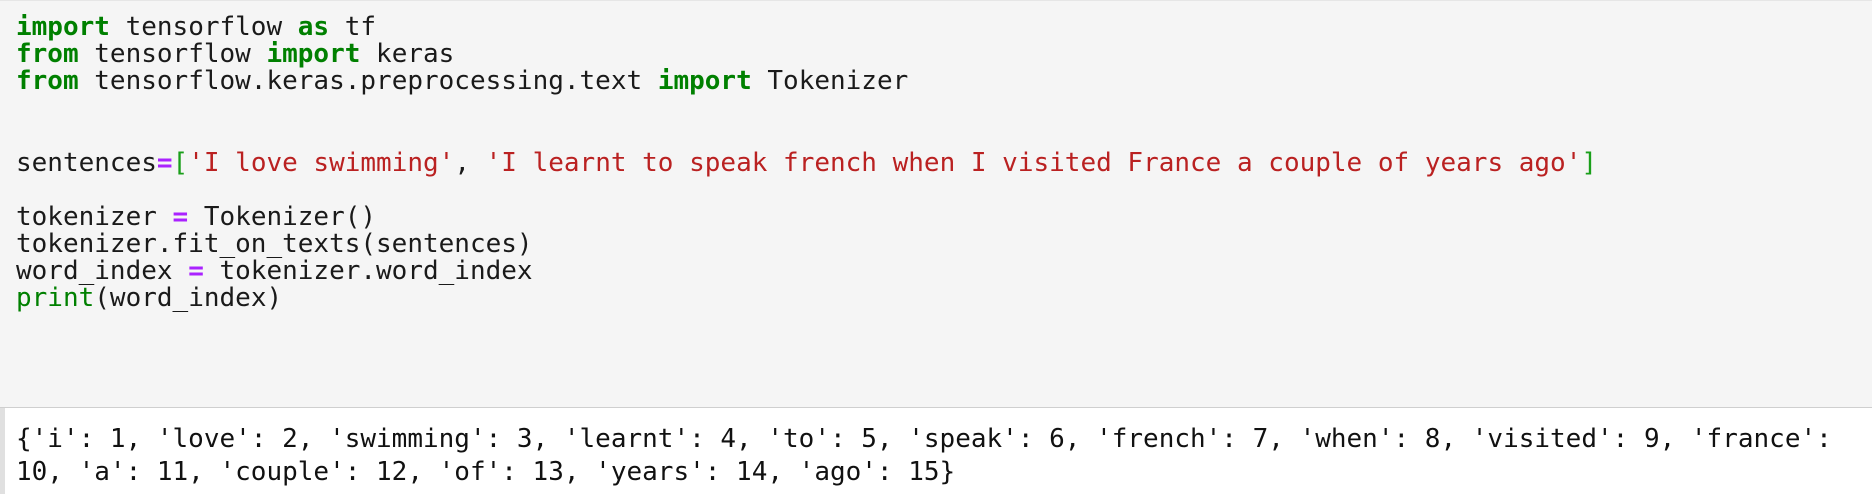 The height and width of the screenshot is (494, 1872). Describe the element at coordinates (368, 81) in the screenshot. I see `code-text: tensorflow.keras.preprocessing.text` at that location.